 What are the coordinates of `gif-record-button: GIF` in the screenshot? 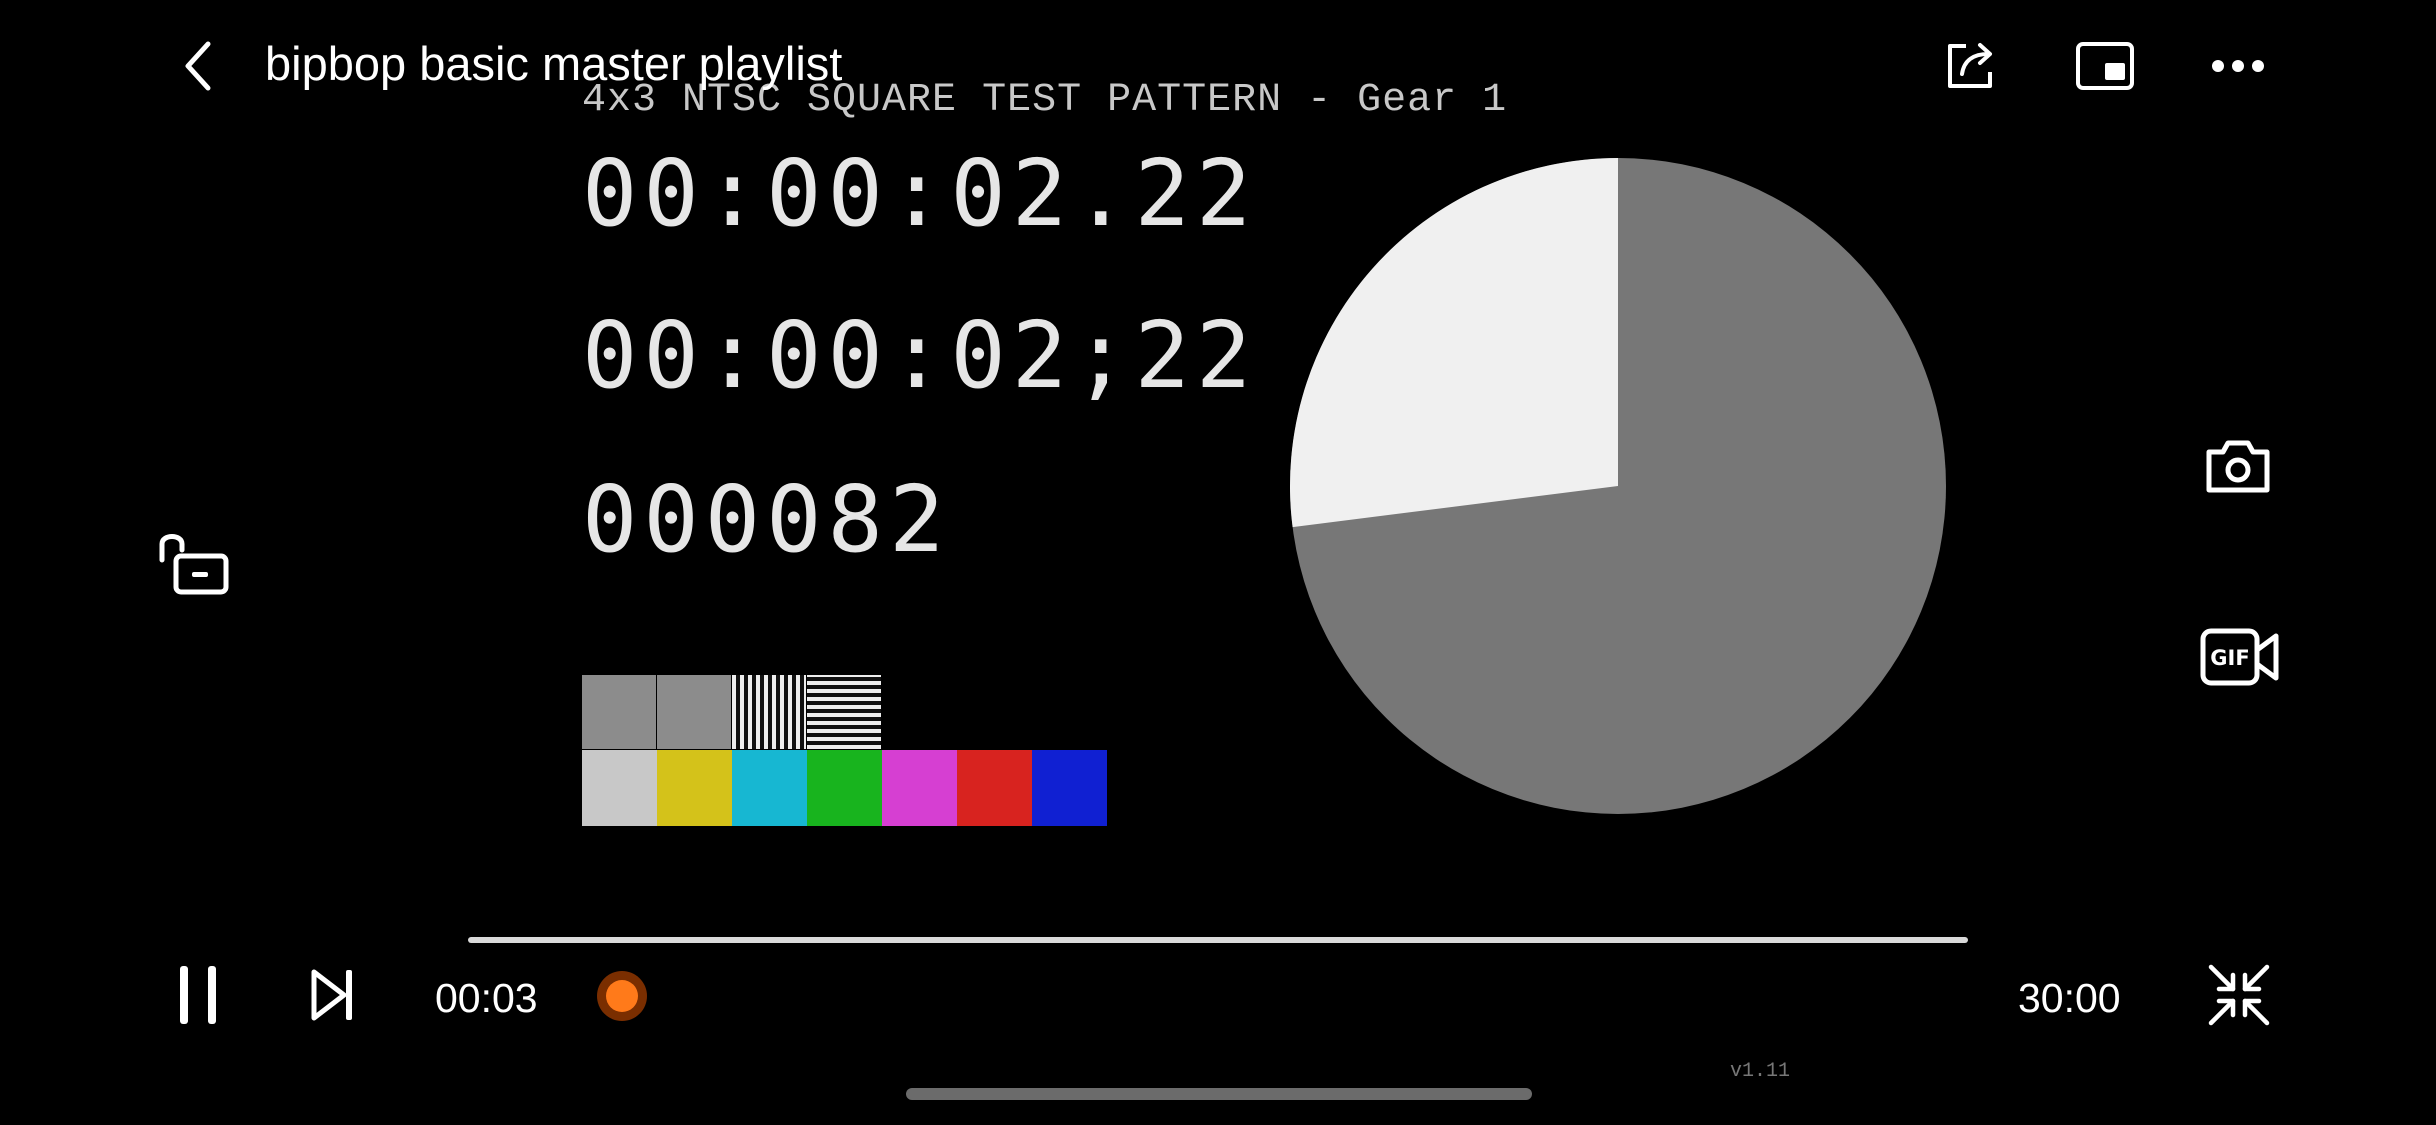 It's located at (2240, 657).